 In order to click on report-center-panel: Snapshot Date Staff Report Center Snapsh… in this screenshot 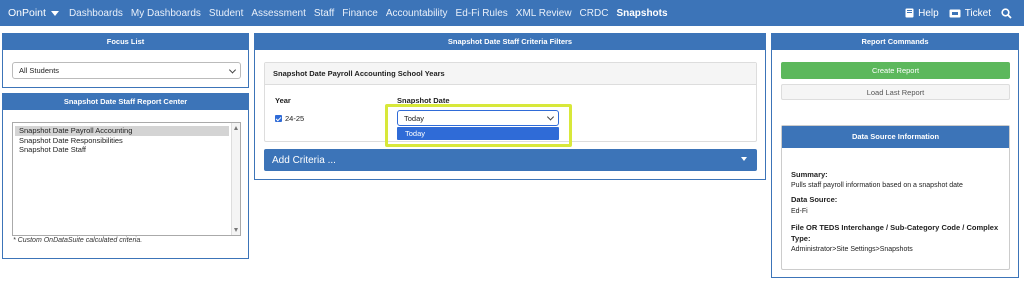, I will do `click(125, 176)`.